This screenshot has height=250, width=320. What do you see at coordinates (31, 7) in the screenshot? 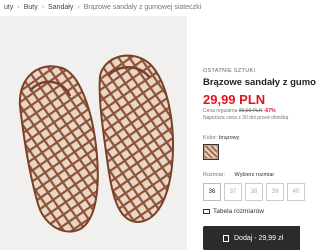
I see `breadcrumb-item-buty: Buty` at bounding box center [31, 7].